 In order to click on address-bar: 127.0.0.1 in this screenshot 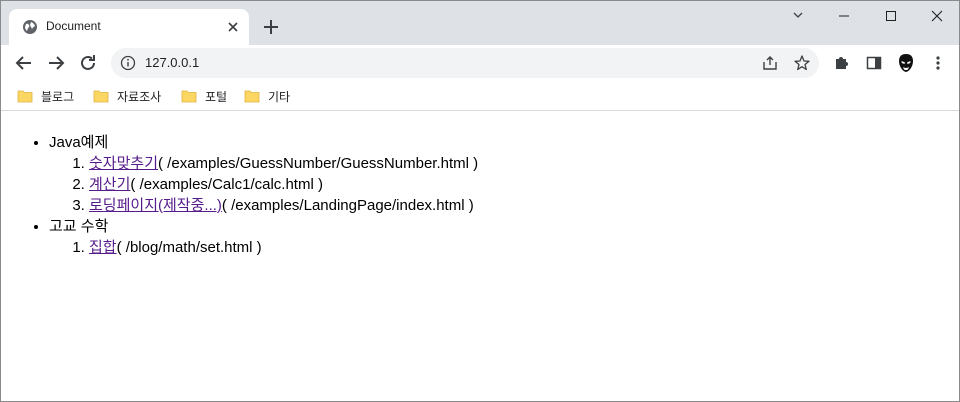, I will do `click(465, 63)`.